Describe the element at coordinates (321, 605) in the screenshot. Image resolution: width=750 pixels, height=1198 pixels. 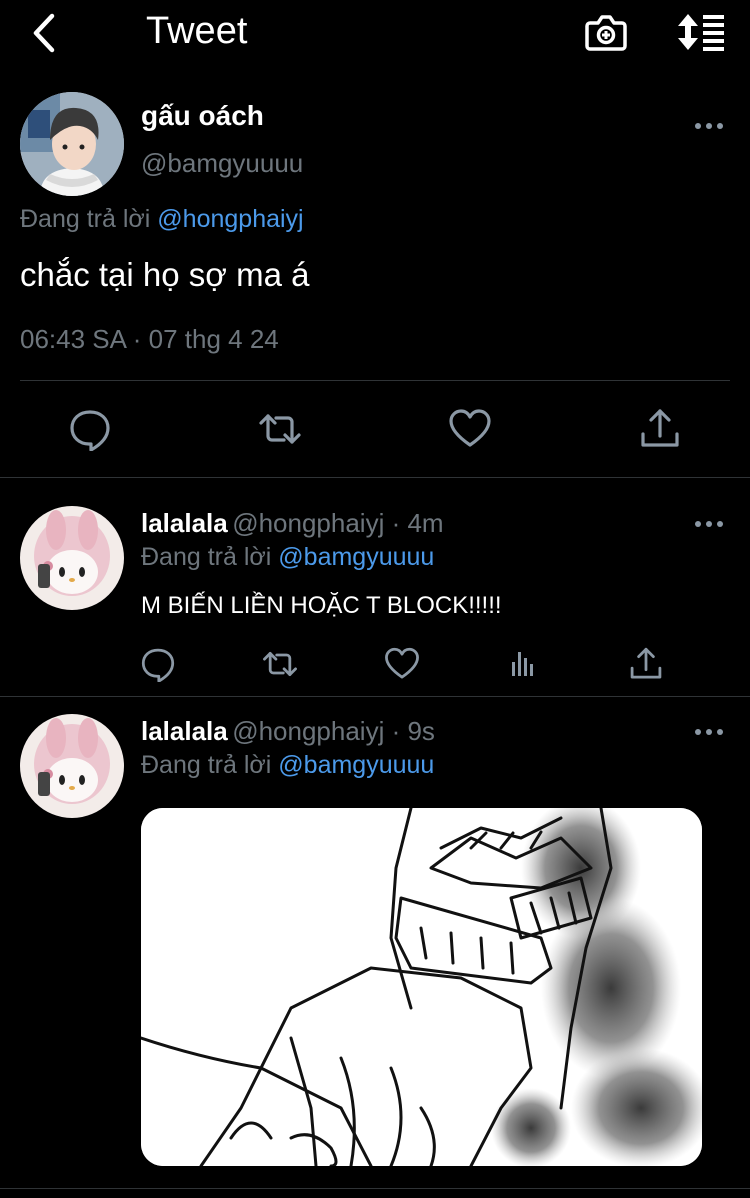
I see `reply-text: M BIẾN LIỀN HOẶC T BLOCK!!!!!` at that location.